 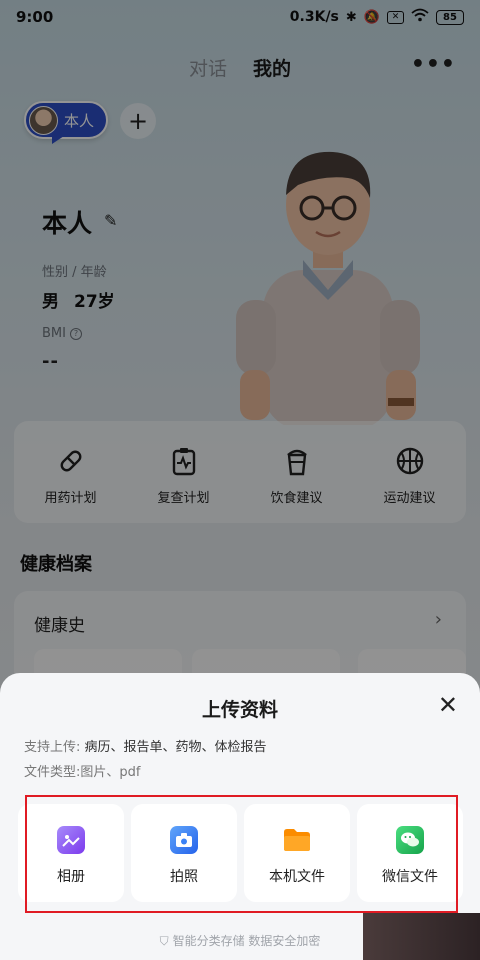 I want to click on shield-icon: ⛉, so click(x=164, y=941).